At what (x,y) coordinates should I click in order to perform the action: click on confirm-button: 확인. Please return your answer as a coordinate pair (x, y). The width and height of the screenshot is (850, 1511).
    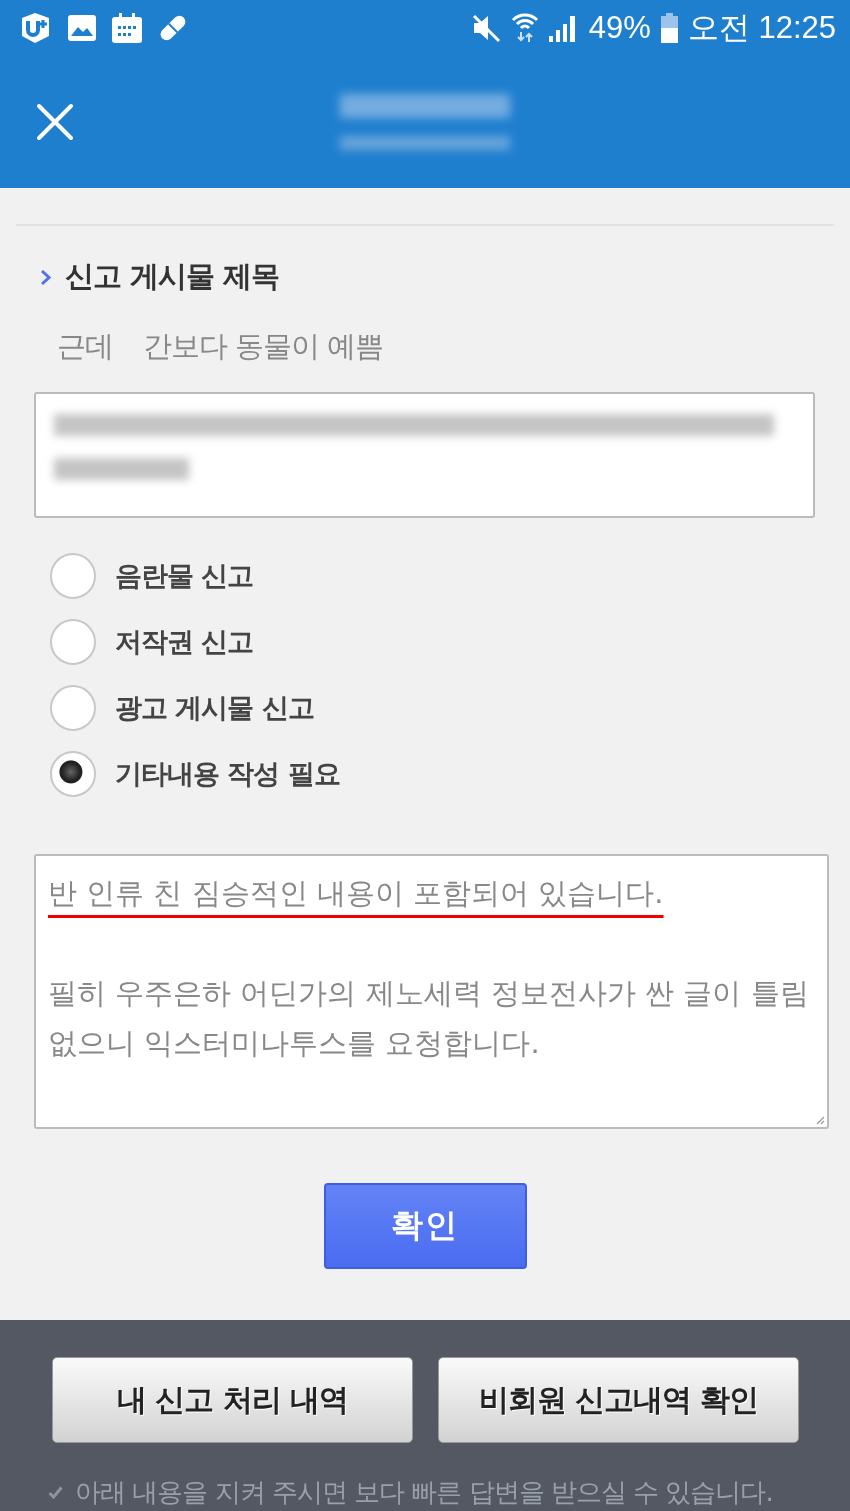
    Looking at the image, I should click on (425, 1226).